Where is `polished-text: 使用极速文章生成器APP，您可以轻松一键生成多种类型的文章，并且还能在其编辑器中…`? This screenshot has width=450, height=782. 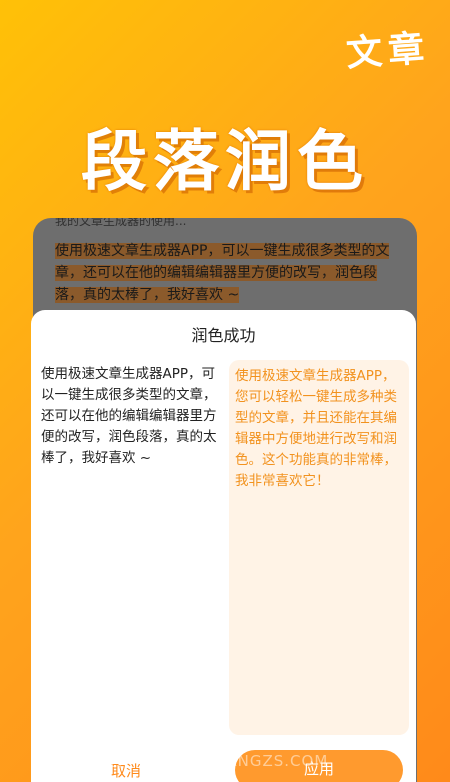 polished-text: 使用极速文章生成器APP，您可以轻松一键生成多种类型的文章，并且还能在其编辑器中… is located at coordinates (316, 428).